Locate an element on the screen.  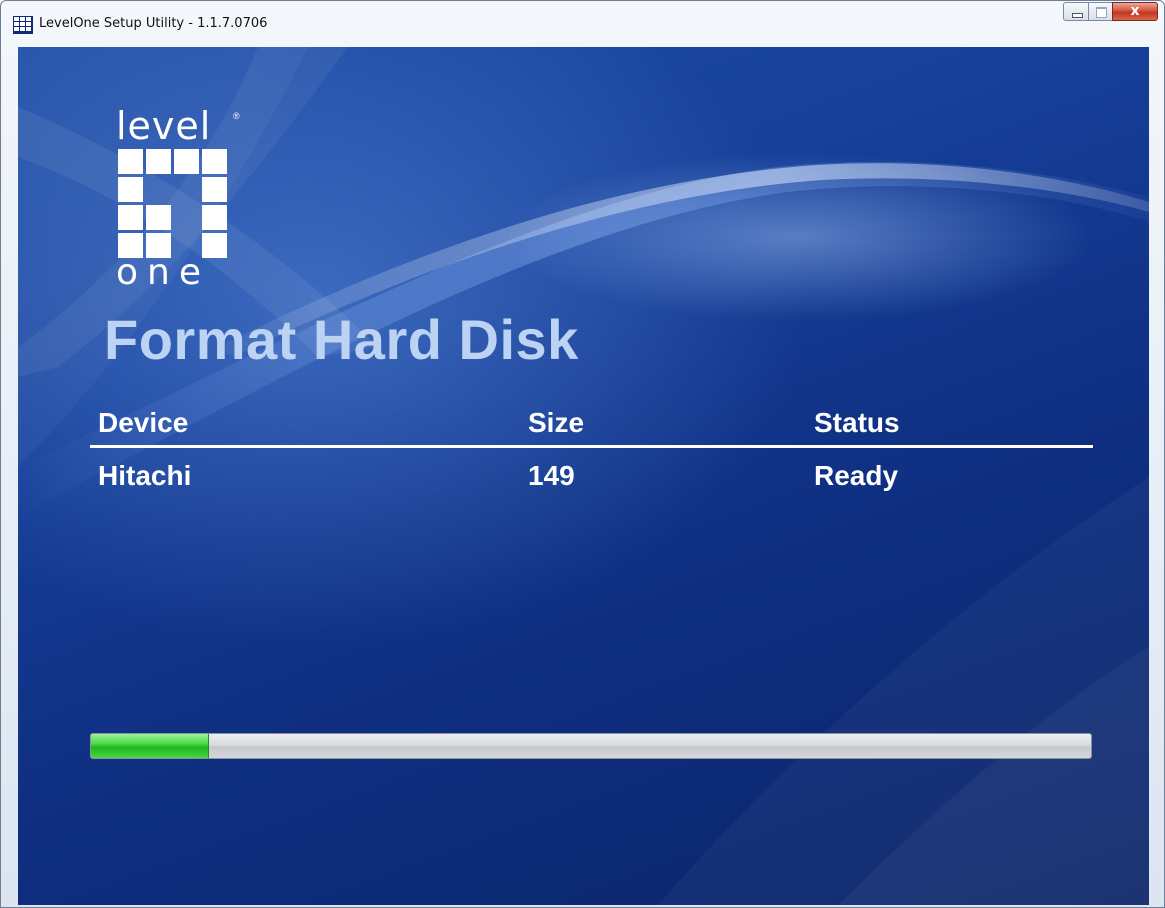
window-title: LevelOne Setup Utility - 1.1.7.0706 is located at coordinates (153, 23).